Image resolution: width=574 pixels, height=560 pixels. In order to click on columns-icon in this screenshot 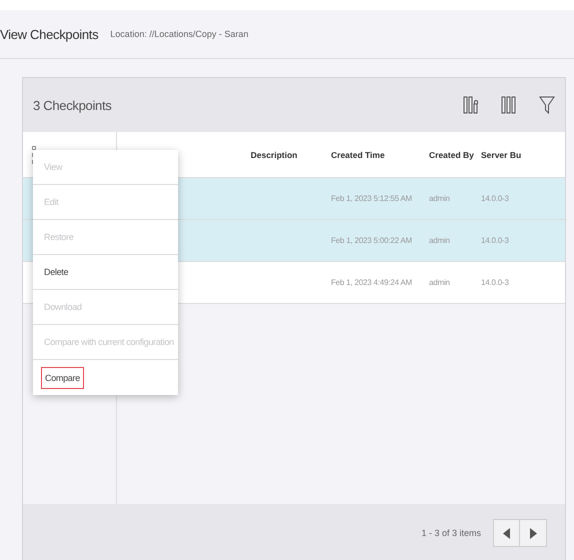, I will do `click(509, 105)`.